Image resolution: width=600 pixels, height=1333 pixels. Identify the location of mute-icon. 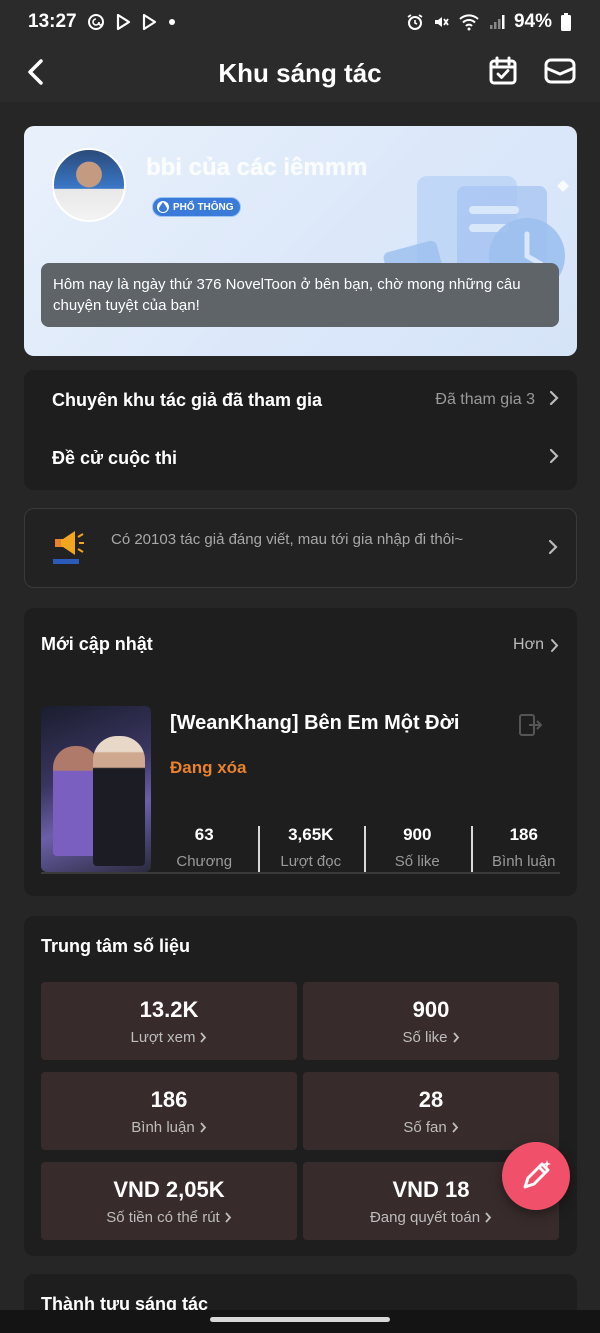
(441, 22).